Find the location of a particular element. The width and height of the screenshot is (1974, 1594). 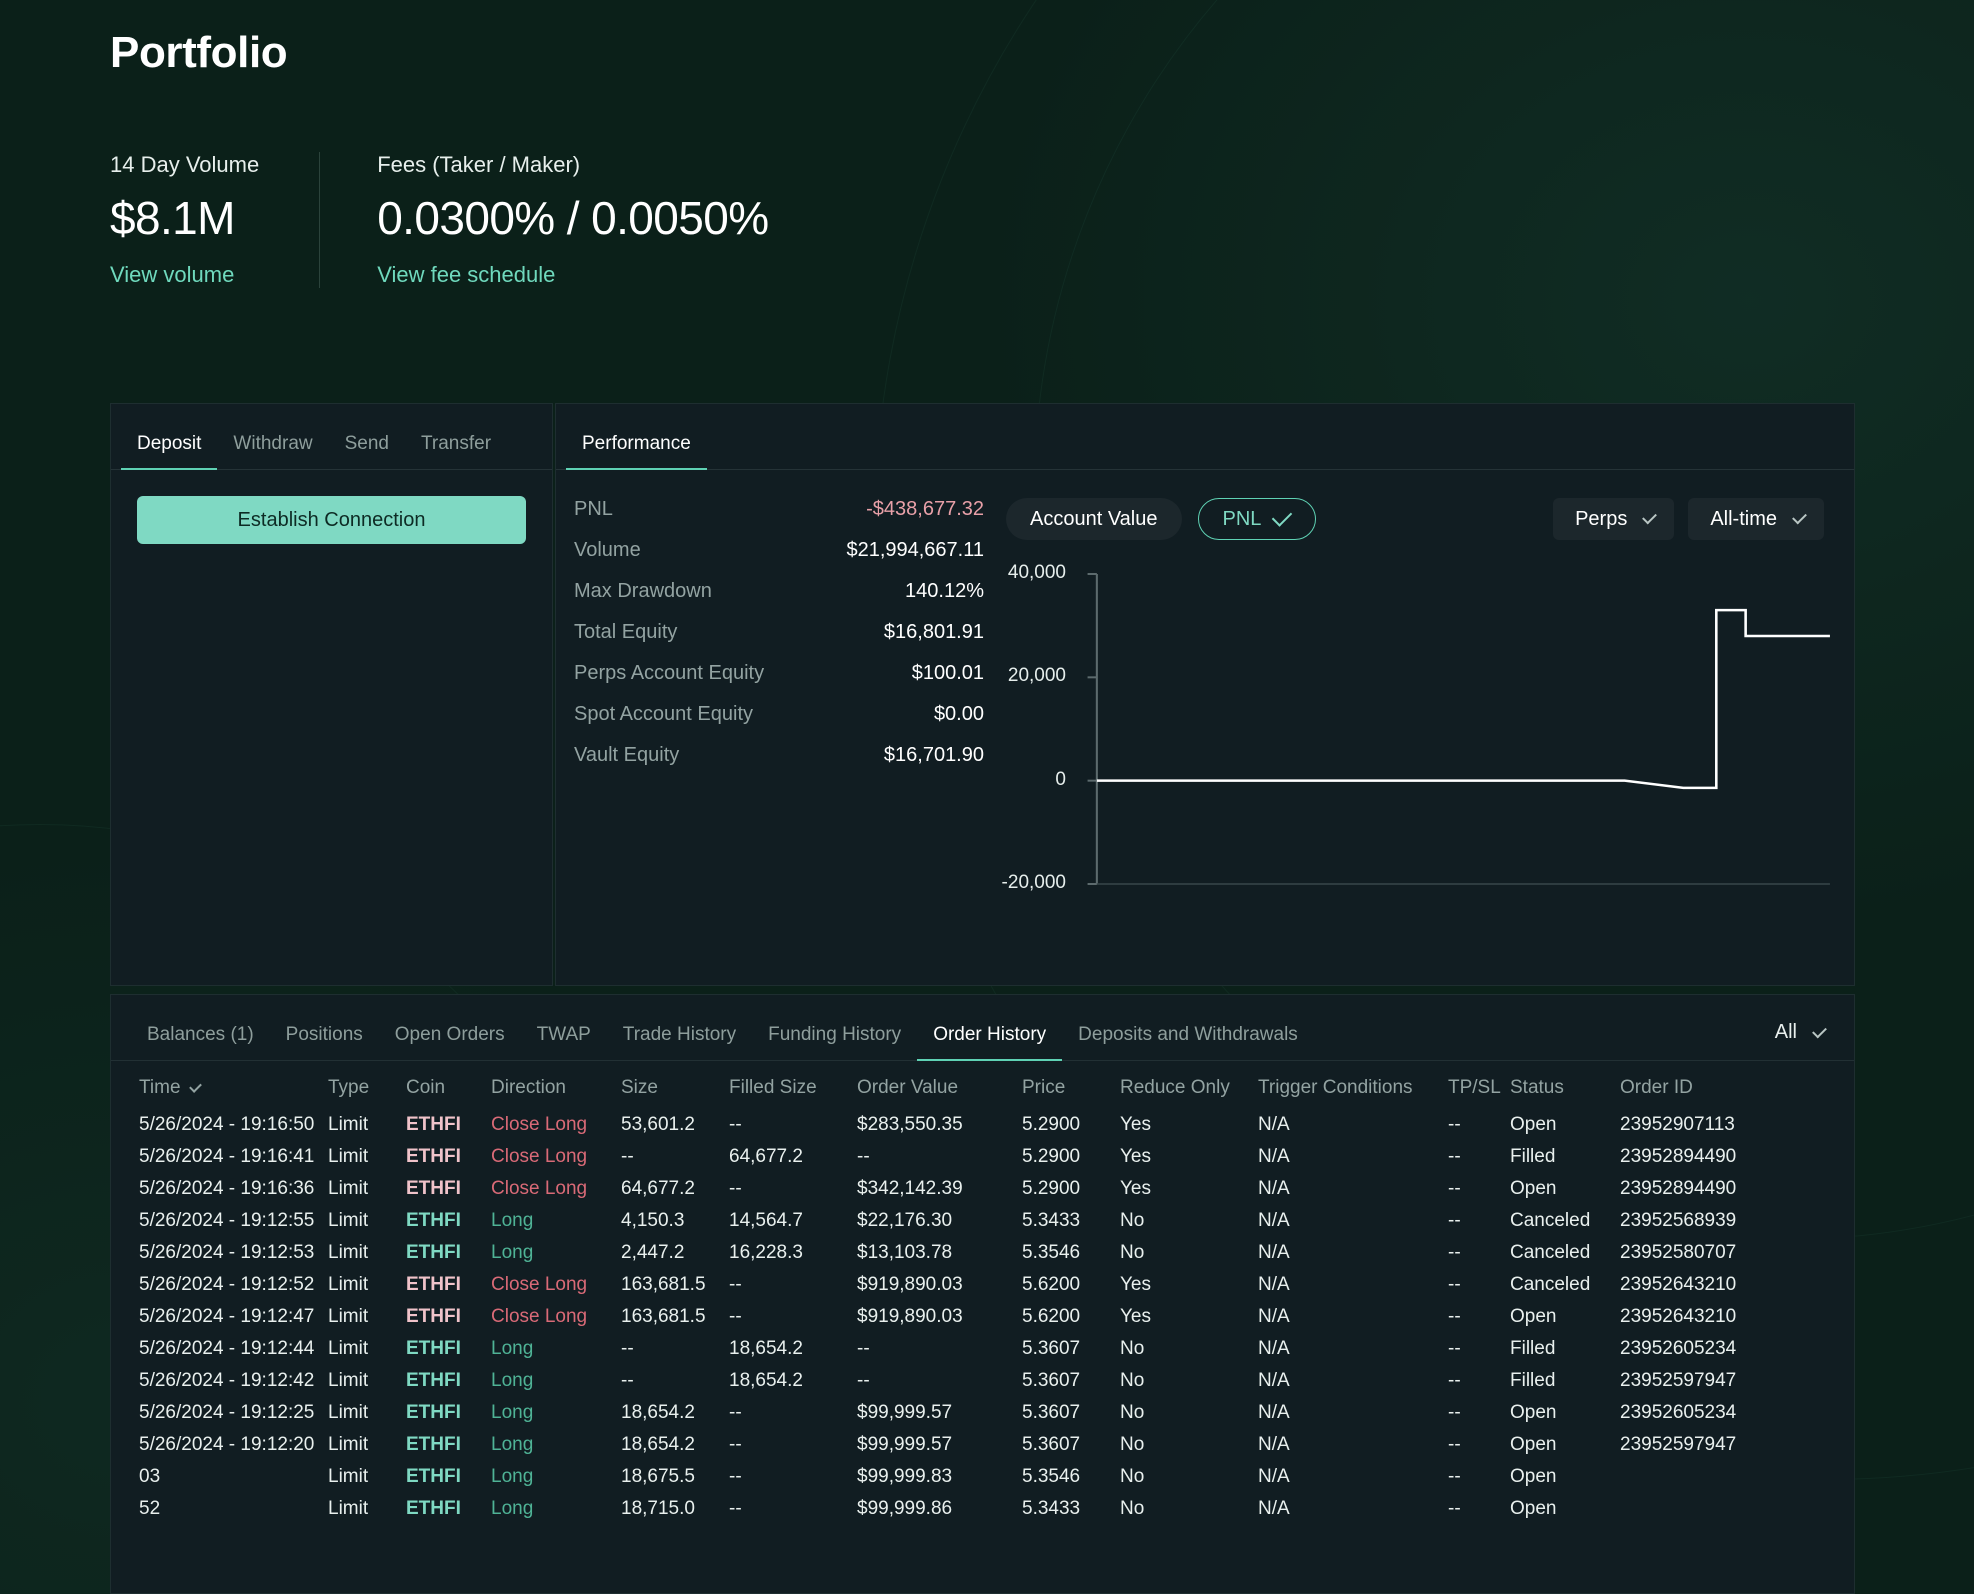

toggle-pnl: PNL is located at coordinates (1257, 519).